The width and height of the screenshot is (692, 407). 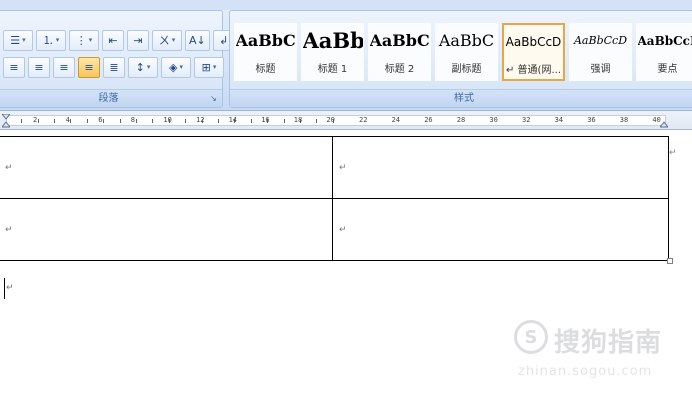 I want to click on ruler-label: 30, so click(x=493, y=120).